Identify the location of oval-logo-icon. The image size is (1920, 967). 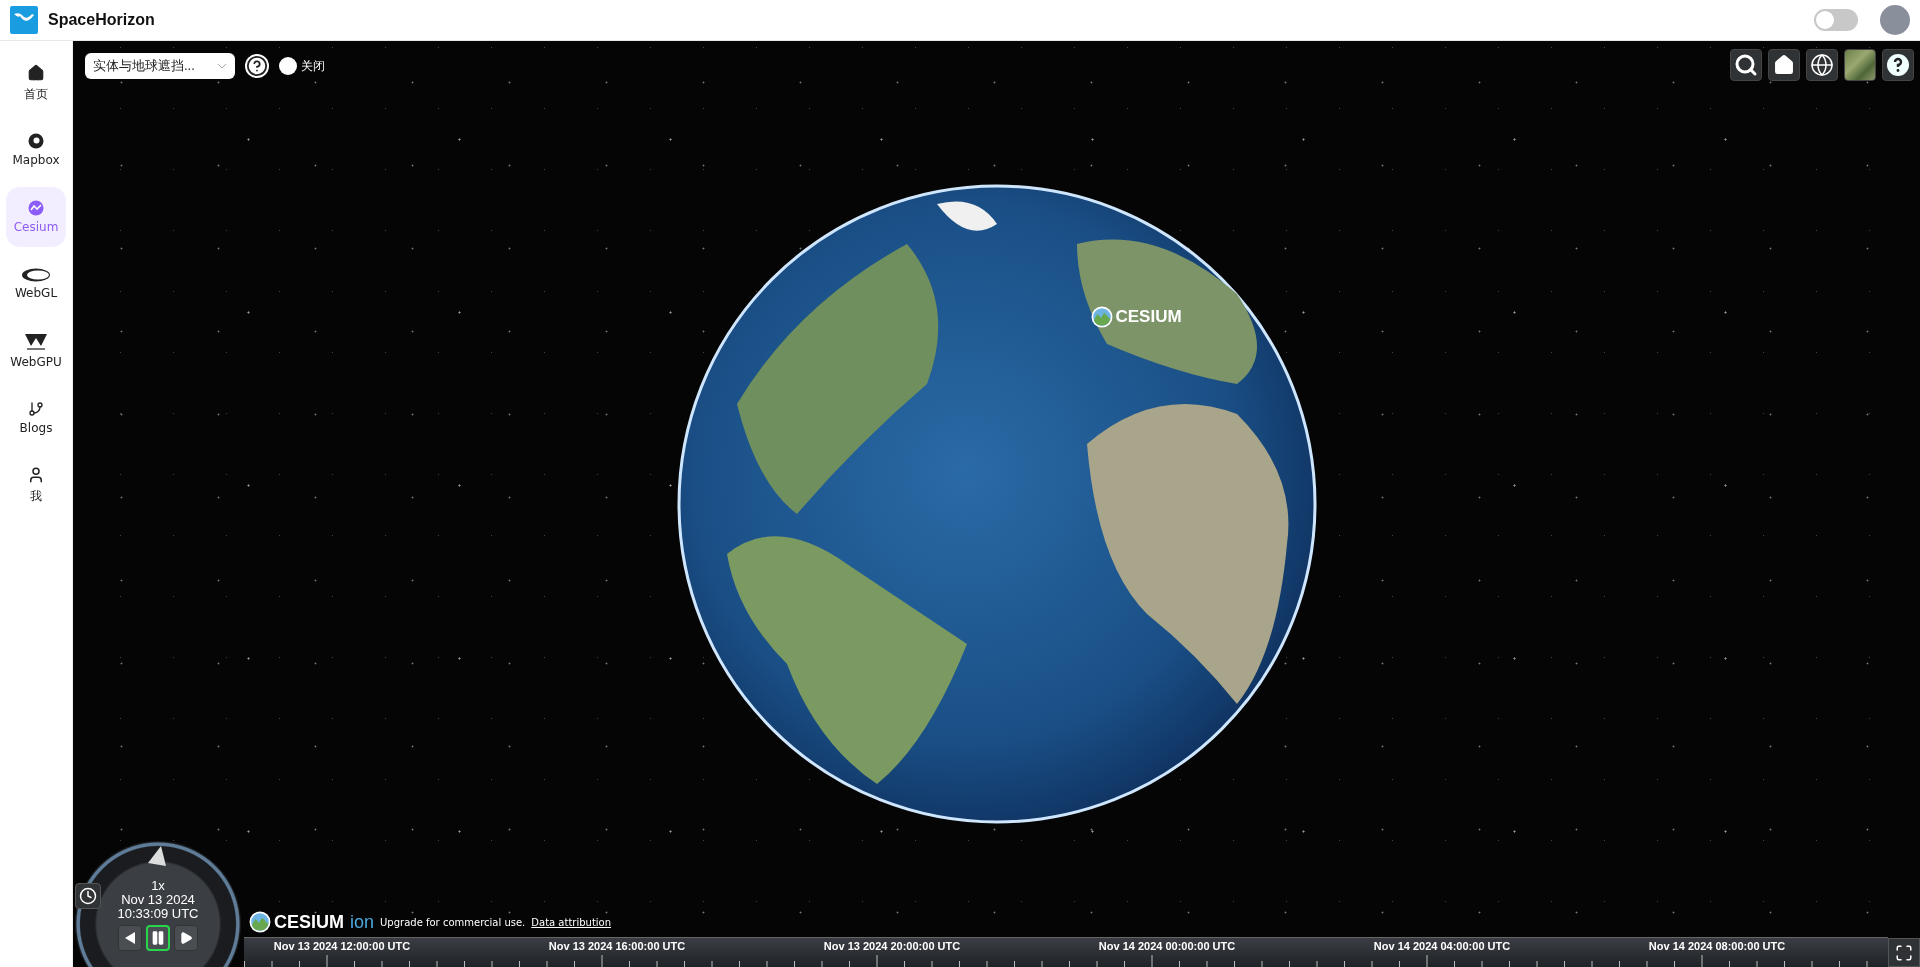
(36, 275).